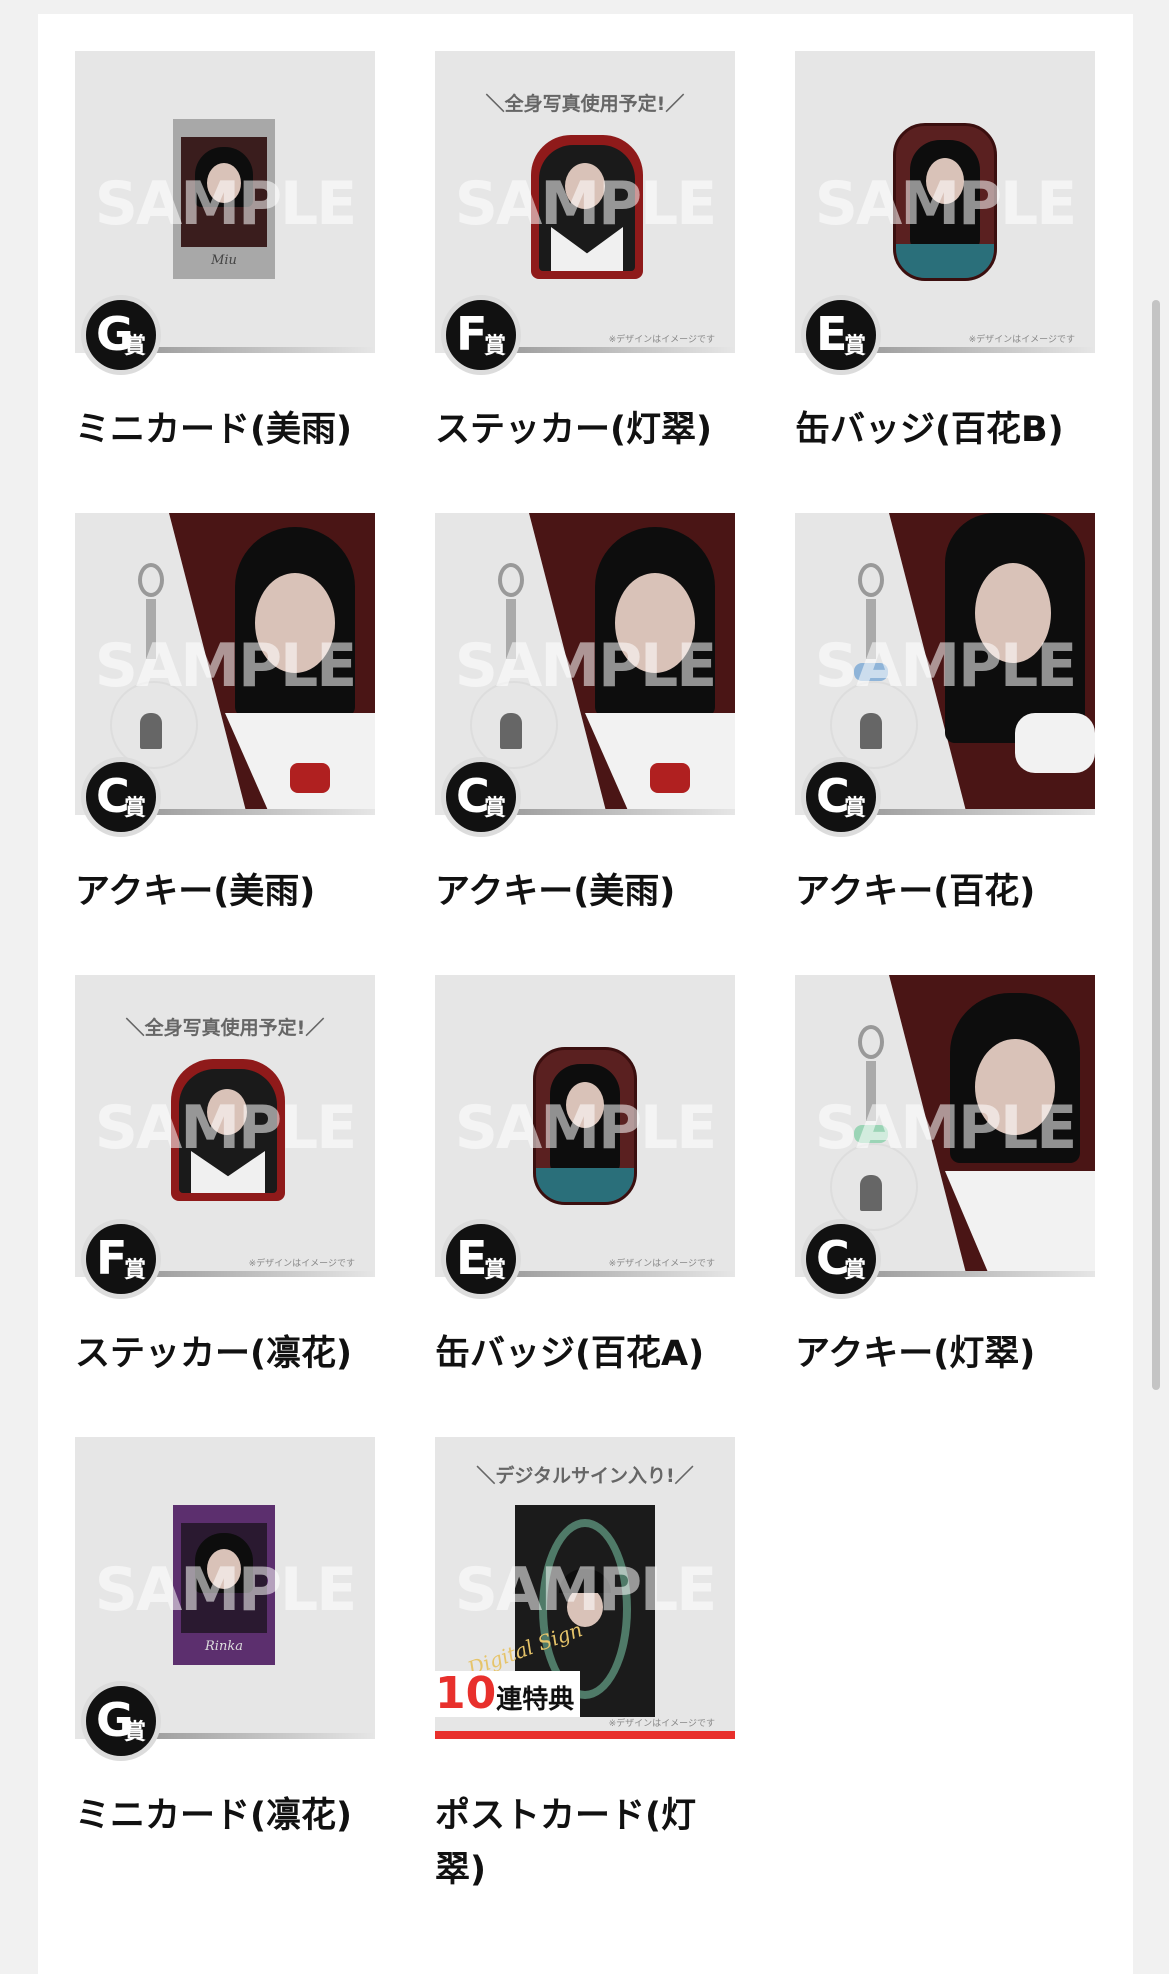  What do you see at coordinates (224, 1646) in the screenshot?
I see `card-name-label: Rinka` at bounding box center [224, 1646].